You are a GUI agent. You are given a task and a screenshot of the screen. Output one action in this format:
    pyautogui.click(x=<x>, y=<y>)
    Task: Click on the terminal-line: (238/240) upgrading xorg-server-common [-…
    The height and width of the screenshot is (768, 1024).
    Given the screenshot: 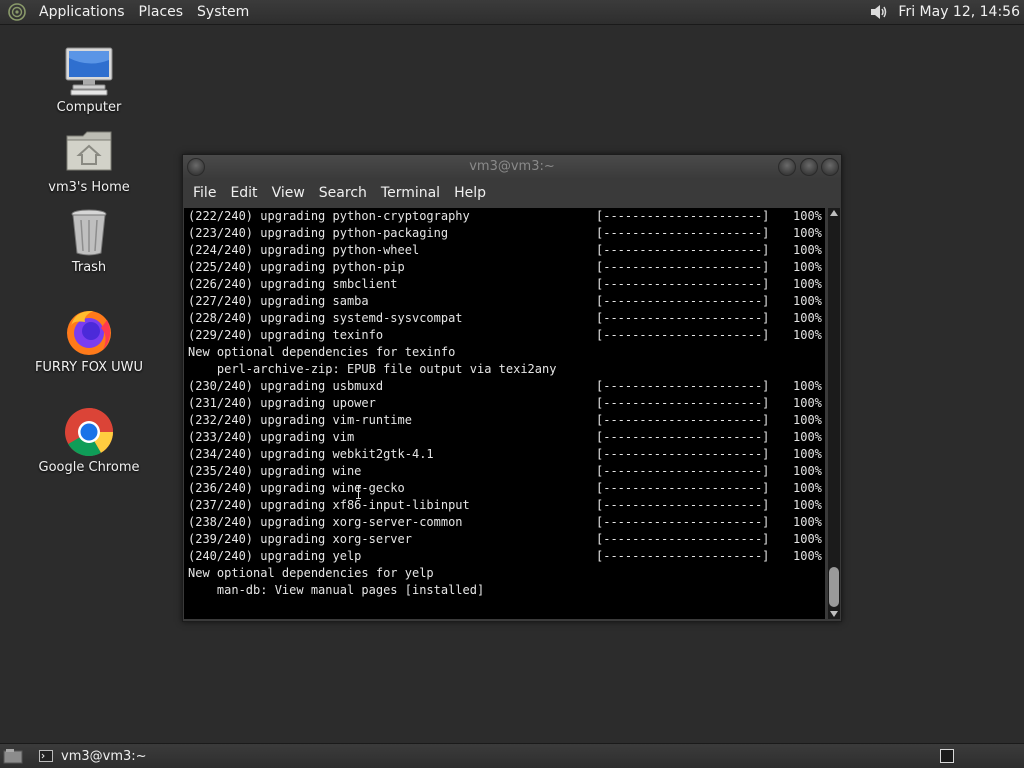 What is the action you would take?
    pyautogui.click(x=505, y=522)
    